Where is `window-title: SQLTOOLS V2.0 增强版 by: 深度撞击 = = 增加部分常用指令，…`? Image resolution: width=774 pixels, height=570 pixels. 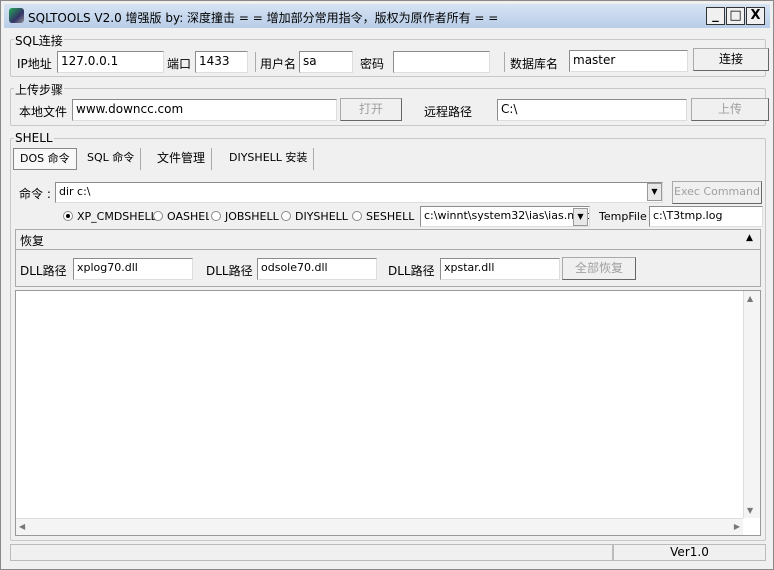
window-title: SQLTOOLS V2.0 增强版 by: 深度撞击 = = 增加部分常用指令，… is located at coordinates (263, 18).